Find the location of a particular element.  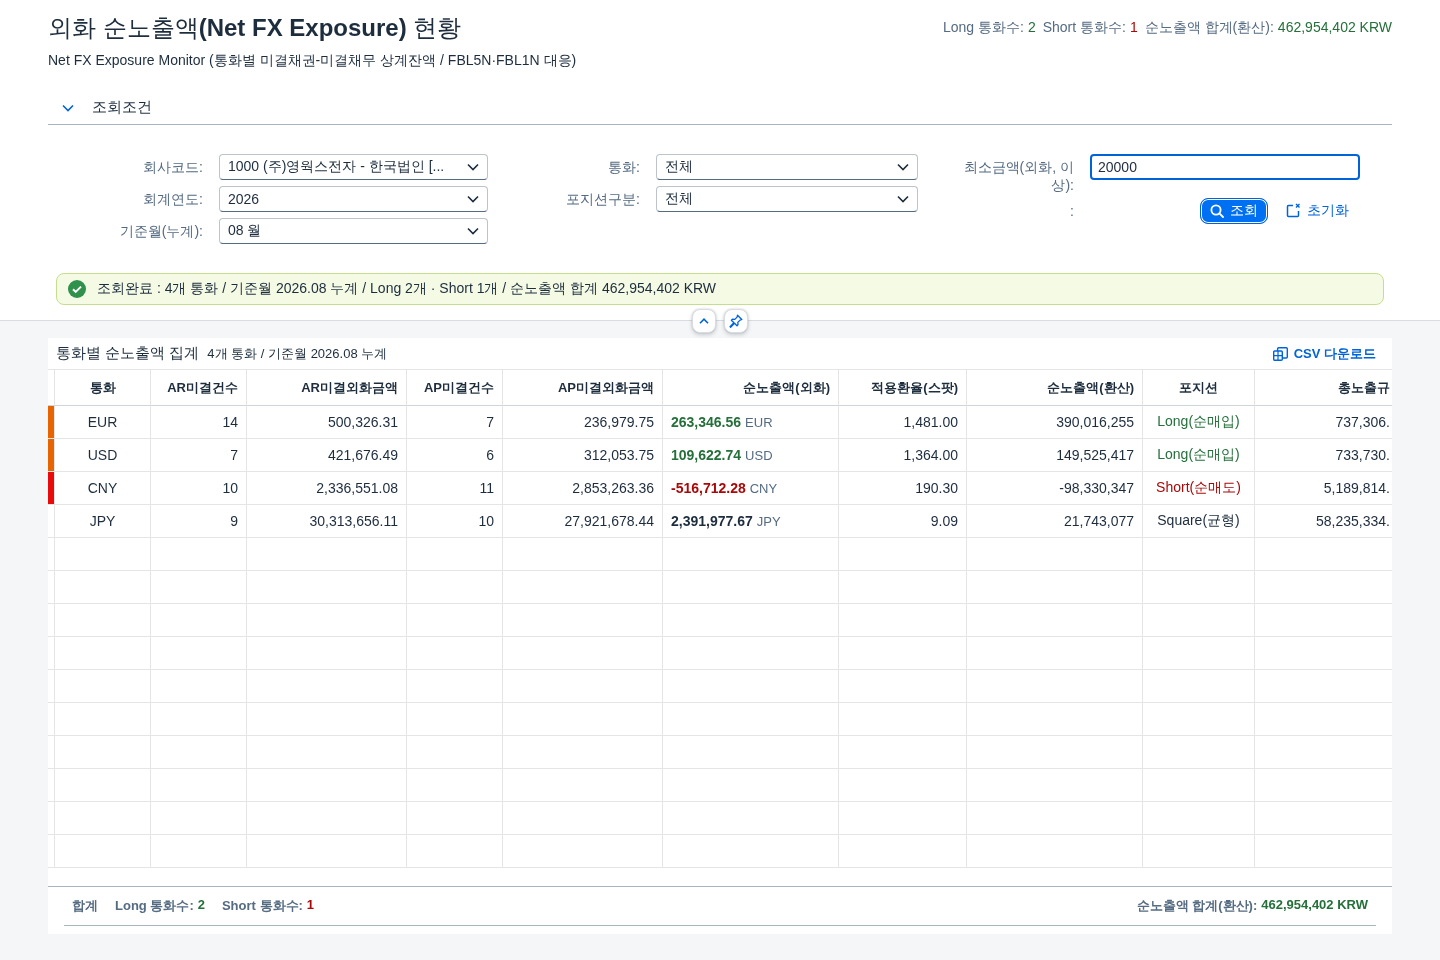

table-cell: 5,189,814. is located at coordinates (1323, 488).